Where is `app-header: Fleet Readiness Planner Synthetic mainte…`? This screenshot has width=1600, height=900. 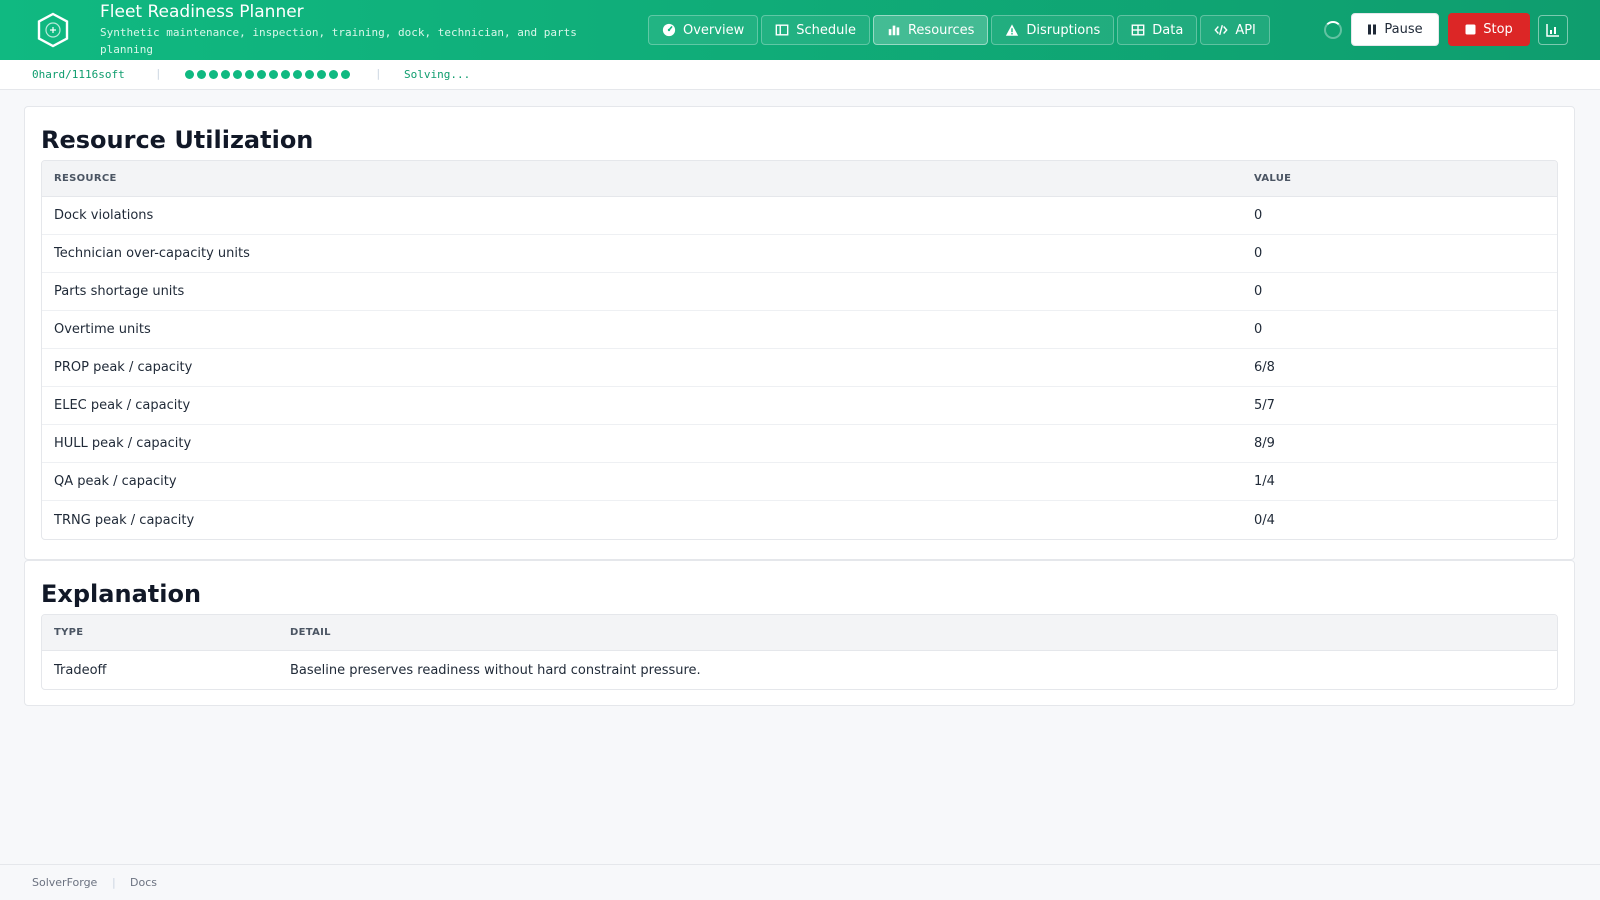
app-header: Fleet Readiness Planner Synthetic mainte… is located at coordinates (800, 30).